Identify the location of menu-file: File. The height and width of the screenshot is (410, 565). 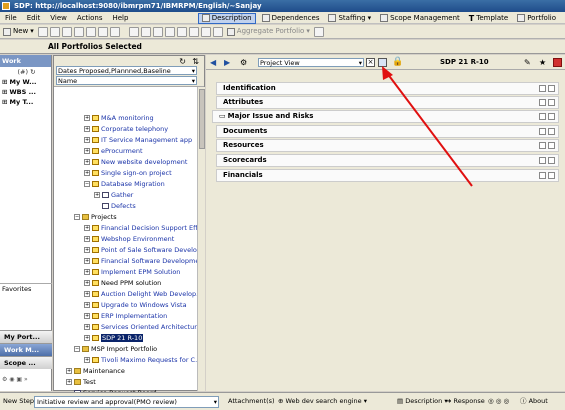
(11, 18).